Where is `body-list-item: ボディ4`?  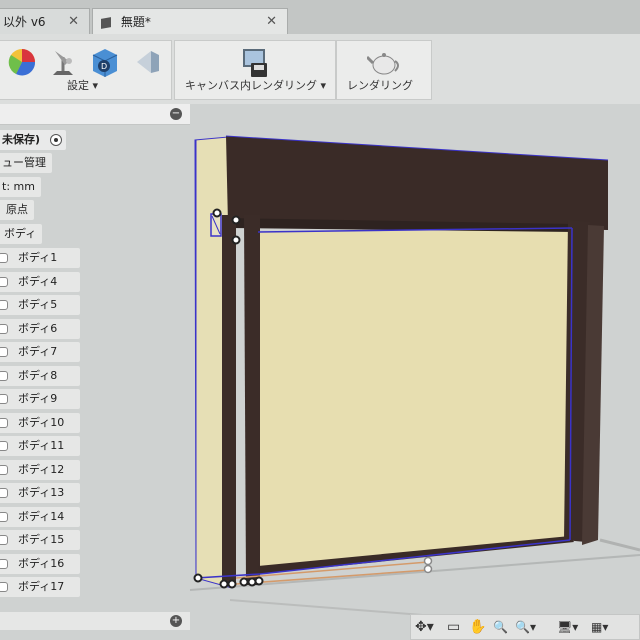 body-list-item: ボディ4 is located at coordinates (40, 282).